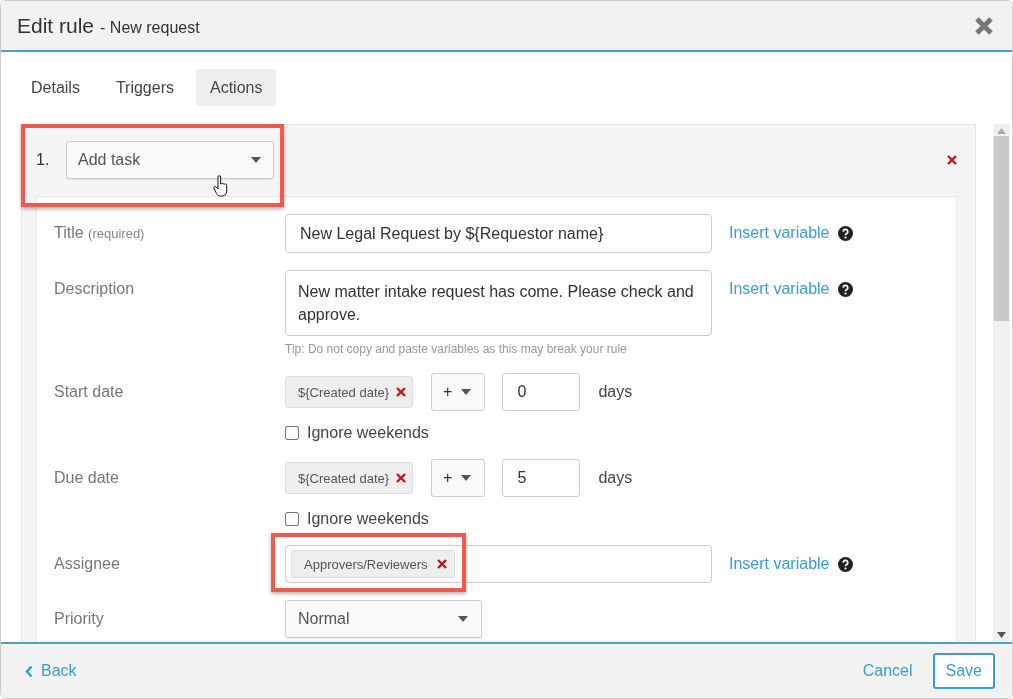  What do you see at coordinates (498, 564) in the screenshot?
I see `assignee-field: Approvers/Reviewers` at bounding box center [498, 564].